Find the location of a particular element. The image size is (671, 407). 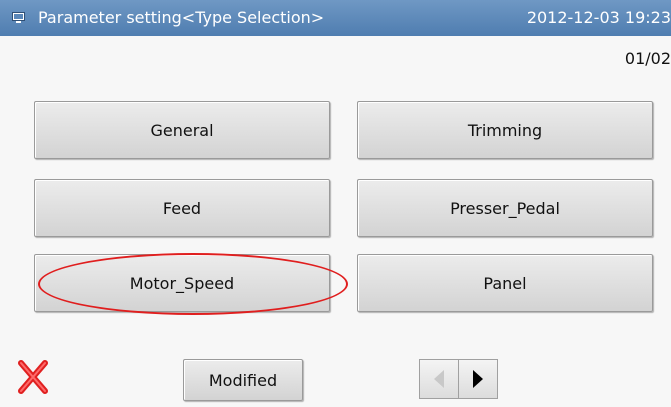

motor-speed-button: Motor_Speed is located at coordinates (182, 283).